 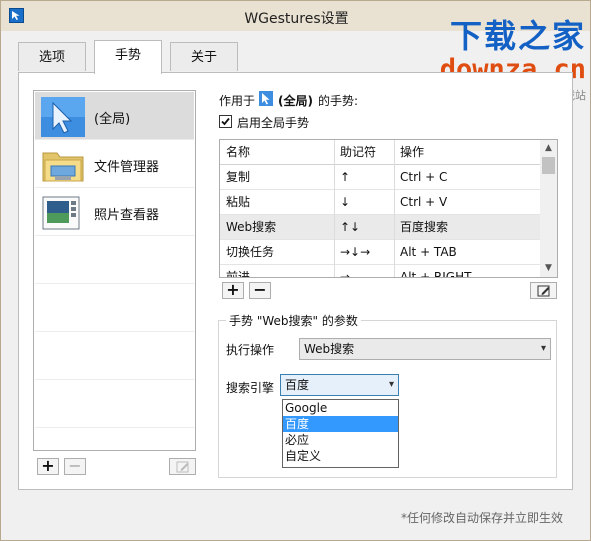 What do you see at coordinates (48, 466) in the screenshot?
I see `add-app-button: +` at bounding box center [48, 466].